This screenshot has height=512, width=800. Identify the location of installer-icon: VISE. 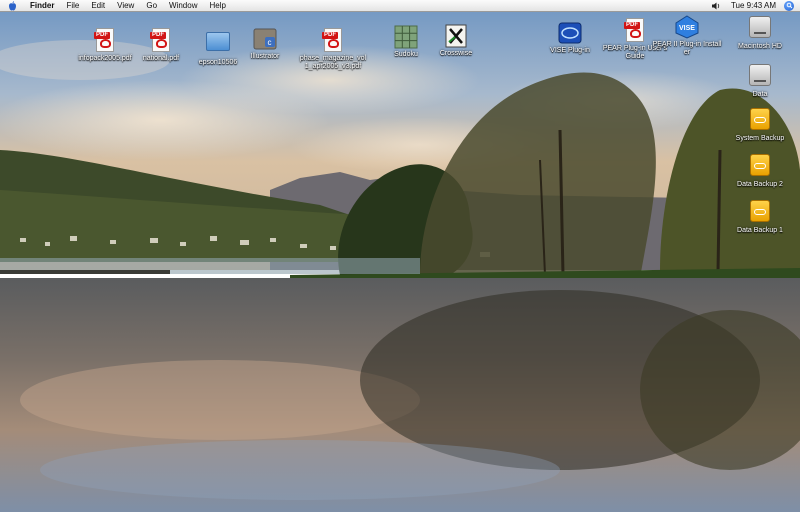
(687, 27).